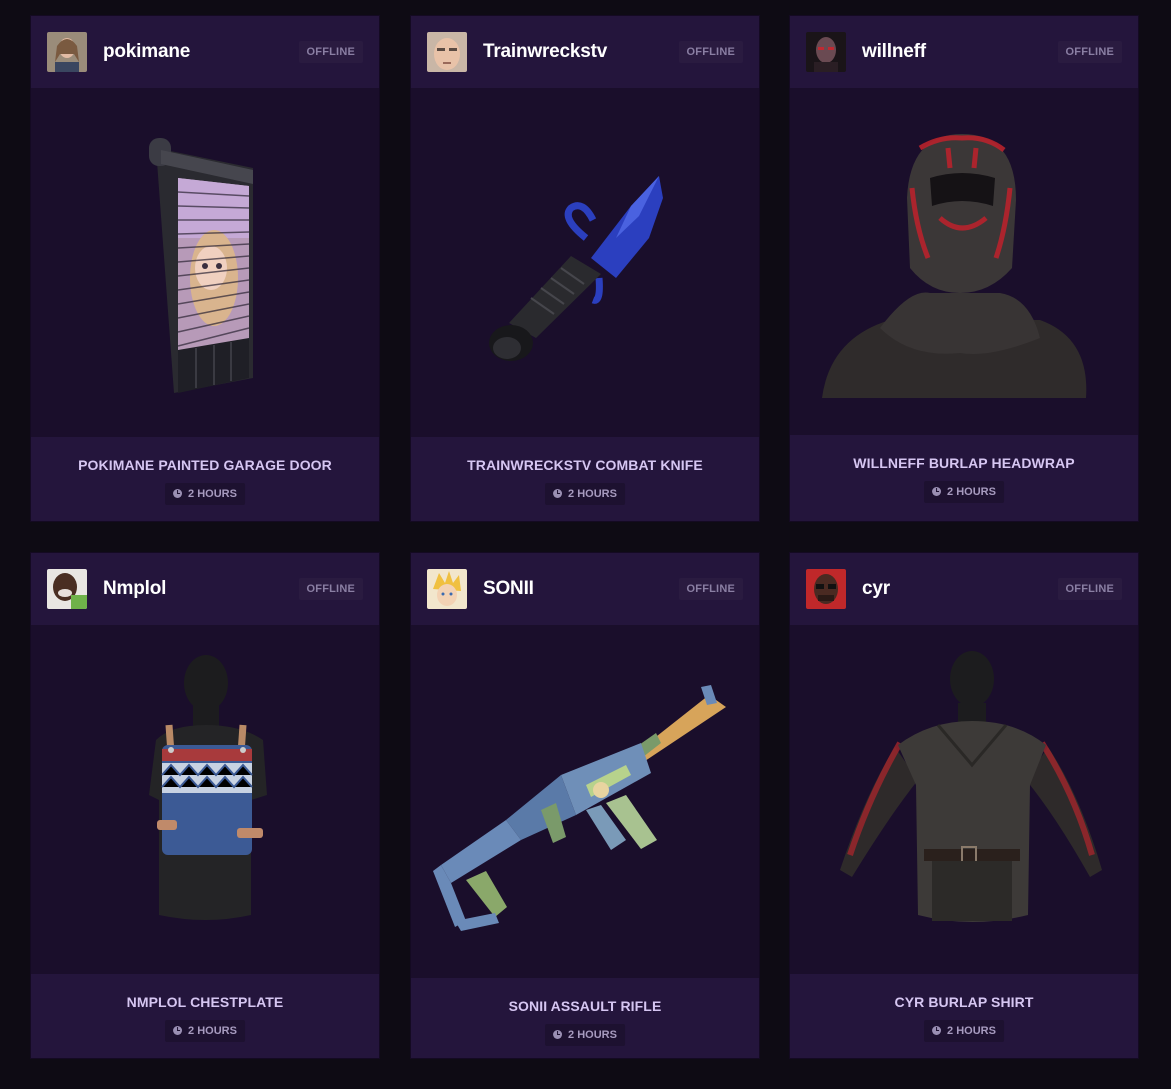 This screenshot has width=1171, height=1089. I want to click on streamer-name: willneff, so click(894, 52).